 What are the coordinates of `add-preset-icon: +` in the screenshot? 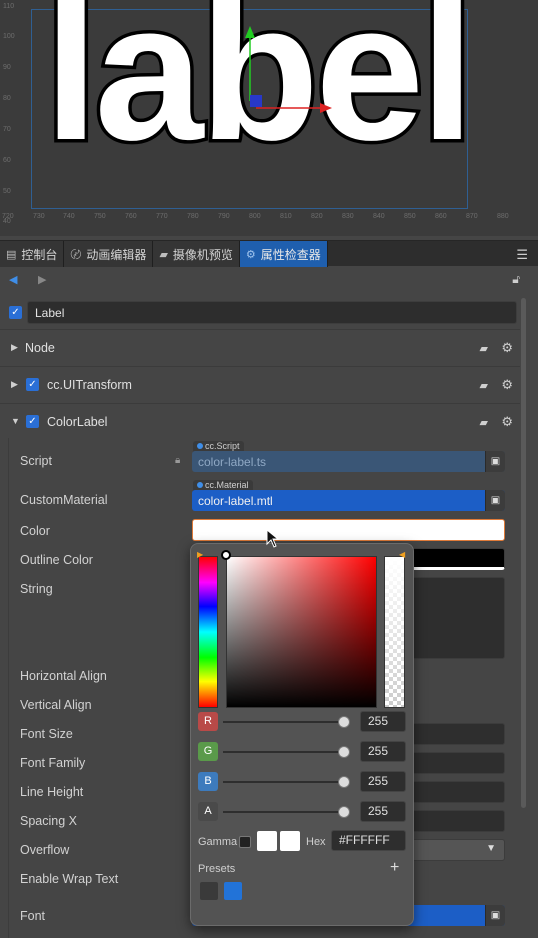 It's located at (394, 868).